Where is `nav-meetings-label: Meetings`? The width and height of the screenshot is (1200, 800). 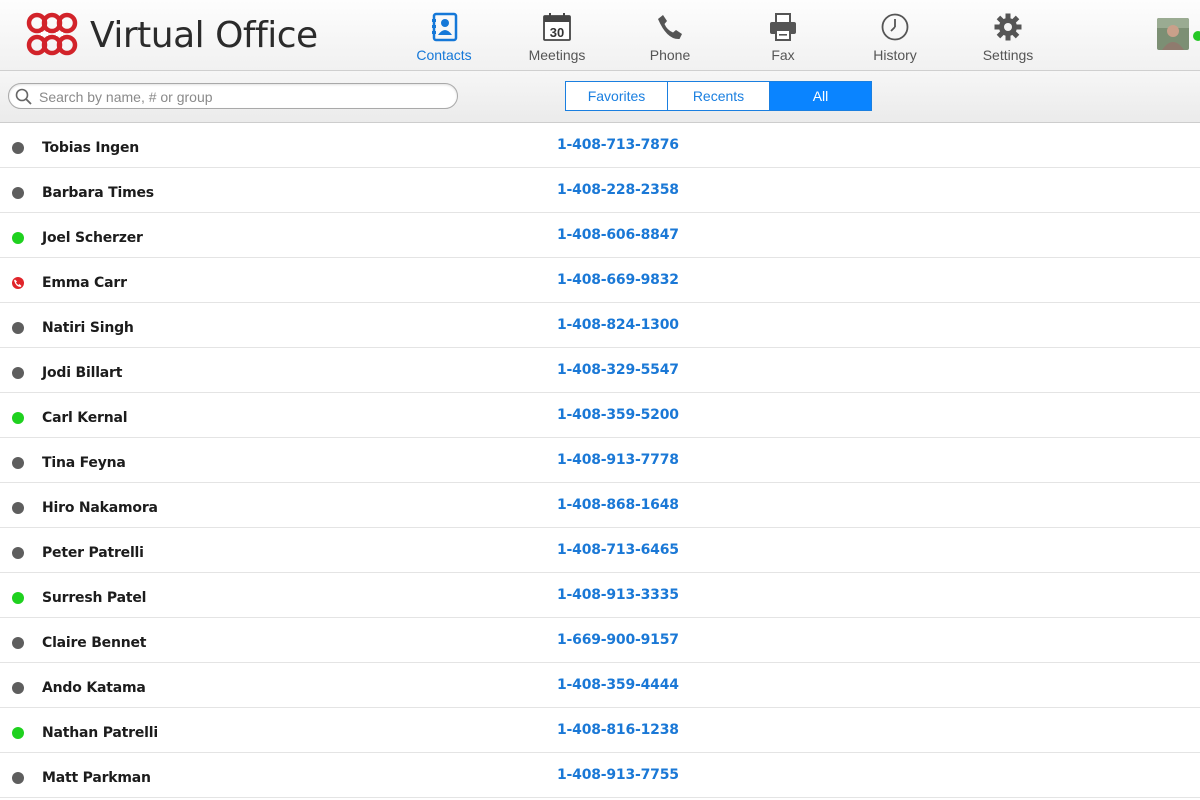 nav-meetings-label: Meetings is located at coordinates (557, 55).